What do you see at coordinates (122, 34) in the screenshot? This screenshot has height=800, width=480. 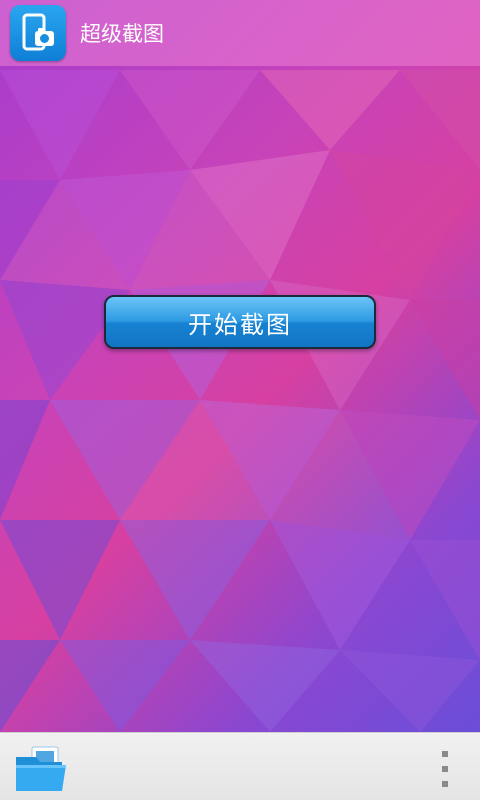 I see `app-title: 超级截图` at bounding box center [122, 34].